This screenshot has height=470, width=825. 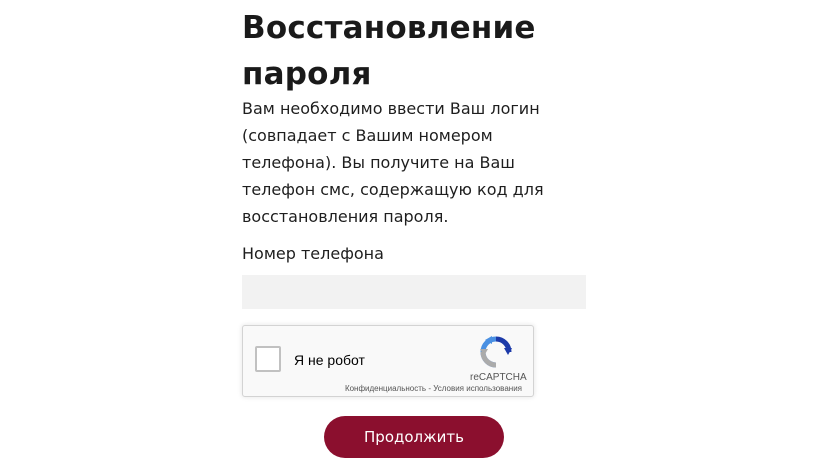 What do you see at coordinates (477, 388) in the screenshot?
I see `recaptcha-terms-link: Условия использования` at bounding box center [477, 388].